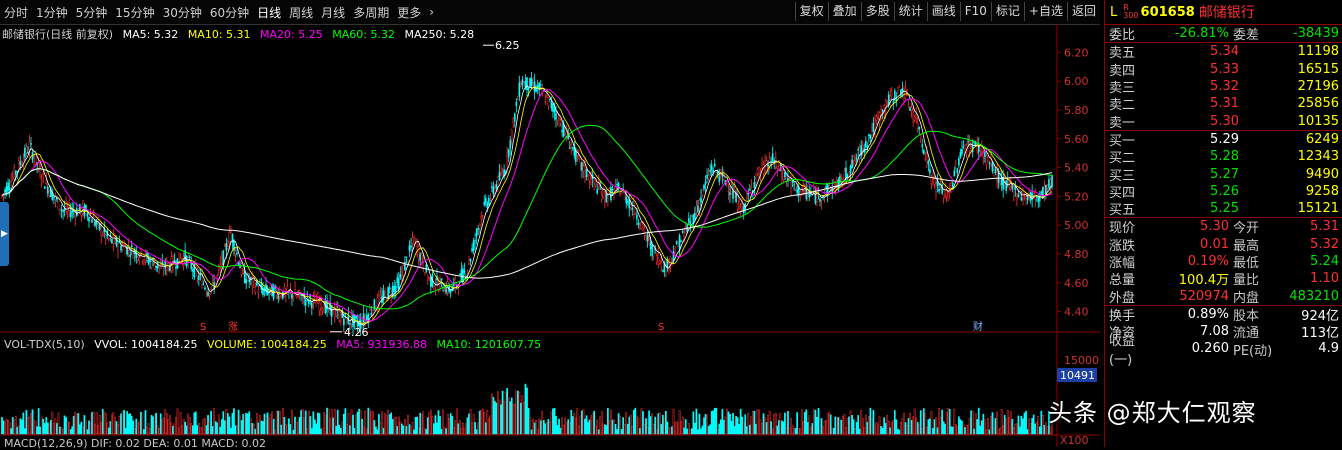 Image resolution: width=1342 pixels, height=450 pixels. What do you see at coordinates (134, 12) in the screenshot?
I see `period-tab-3: 15分钟` at bounding box center [134, 12].